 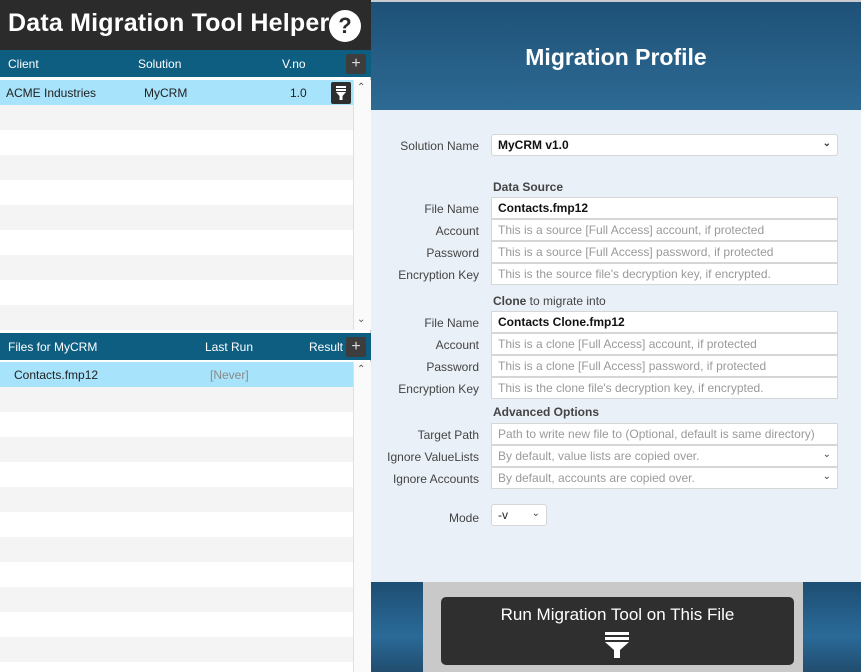 I want to click on app-header: Data Migration Tool Helper ?, so click(x=185, y=25).